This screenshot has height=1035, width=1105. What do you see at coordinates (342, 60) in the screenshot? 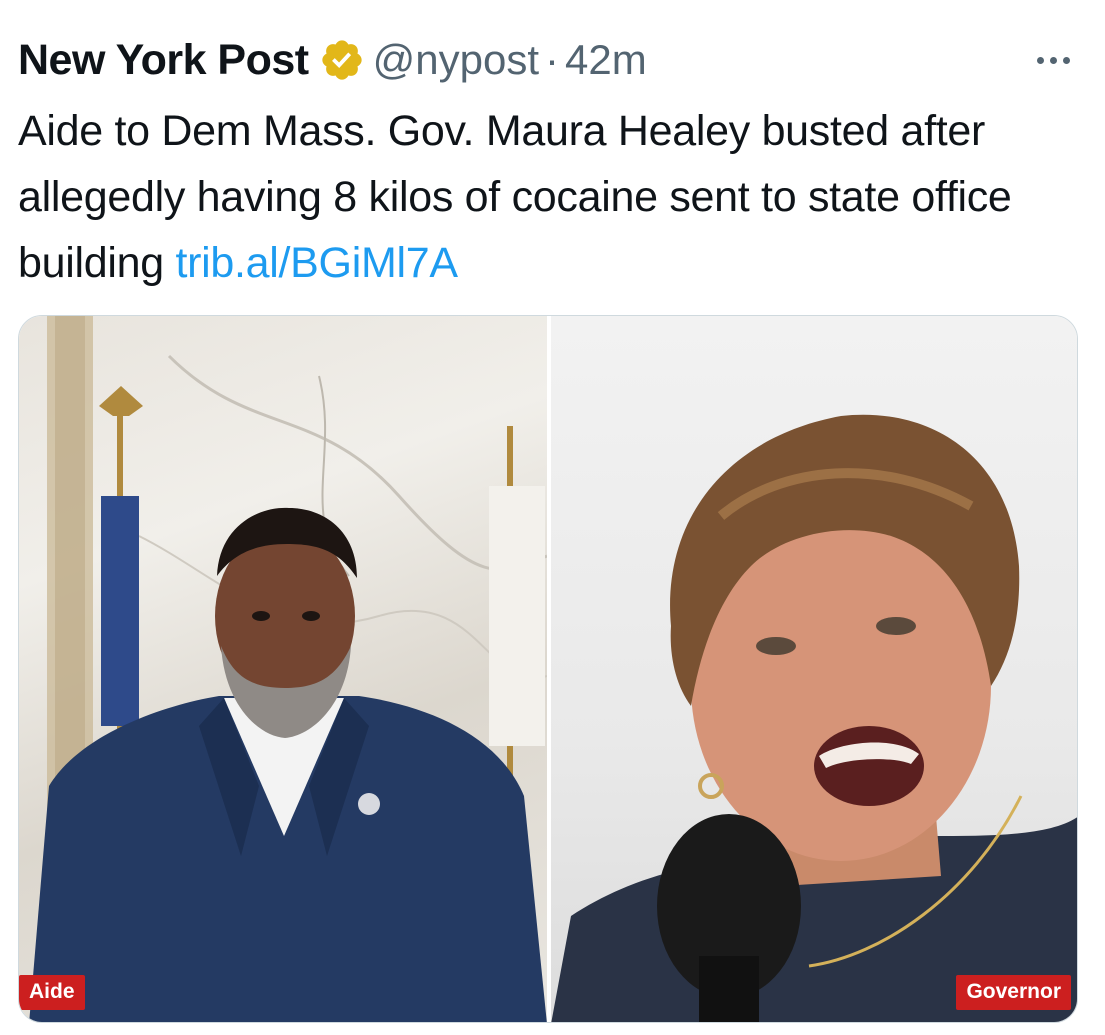
I see `verified-badge-icon` at bounding box center [342, 60].